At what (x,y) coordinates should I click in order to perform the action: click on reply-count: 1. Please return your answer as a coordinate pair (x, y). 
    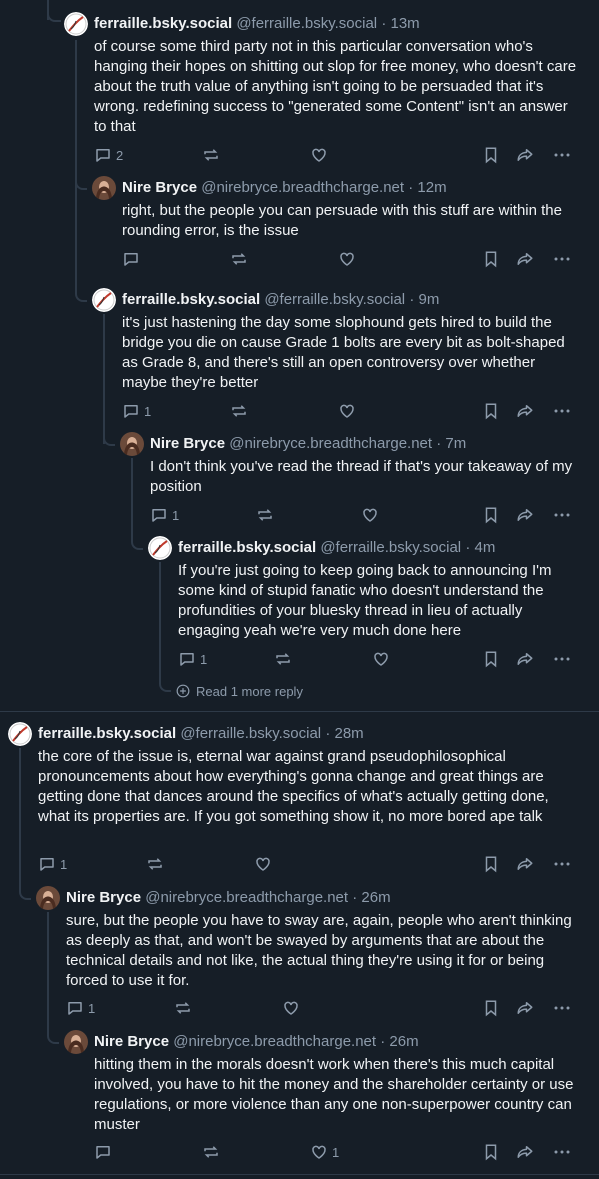
    Looking at the image, I should click on (204, 659).